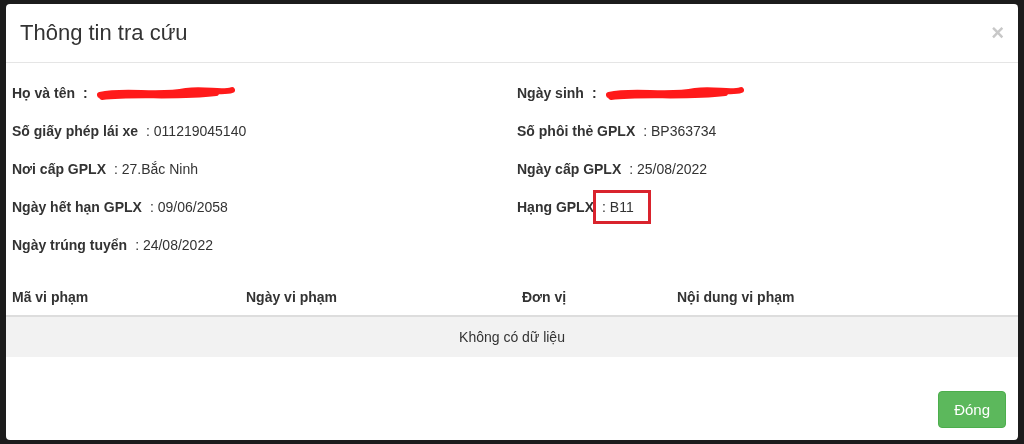  I want to click on field-label: Ngày trúng tuyển, so click(70, 245).